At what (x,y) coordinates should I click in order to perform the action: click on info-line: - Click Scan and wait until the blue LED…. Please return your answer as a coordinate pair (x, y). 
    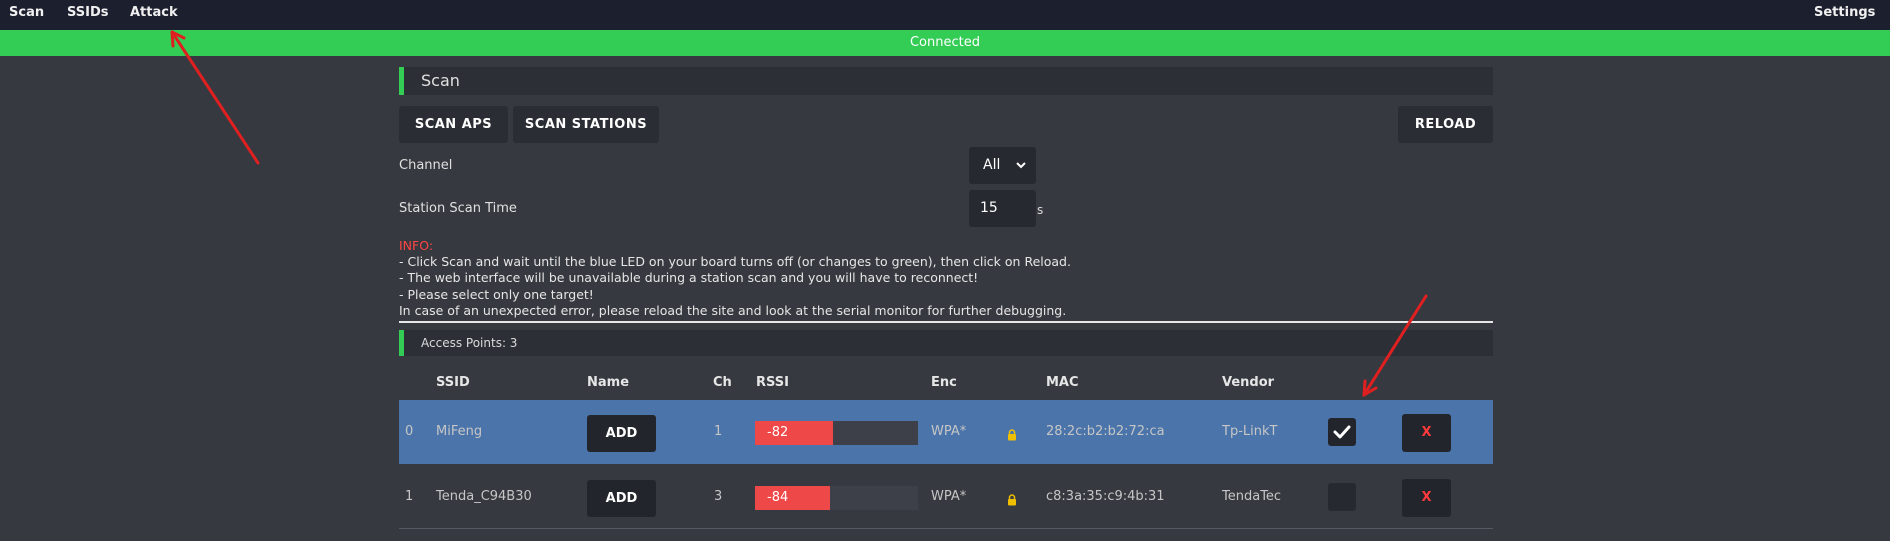
    Looking at the image, I should click on (735, 262).